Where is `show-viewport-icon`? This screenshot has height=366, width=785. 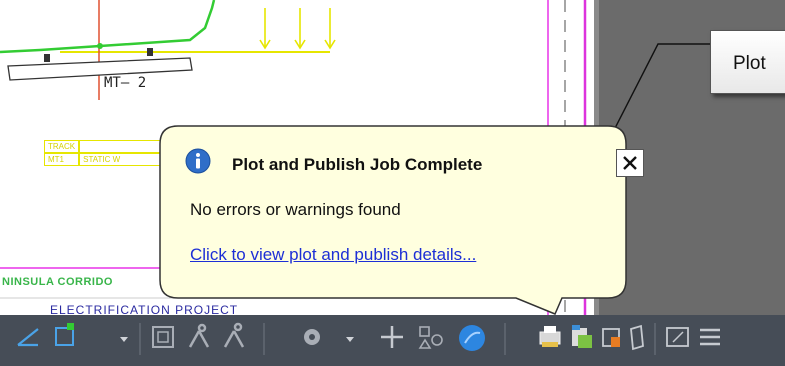
show-viewport-icon is located at coordinates (163, 337).